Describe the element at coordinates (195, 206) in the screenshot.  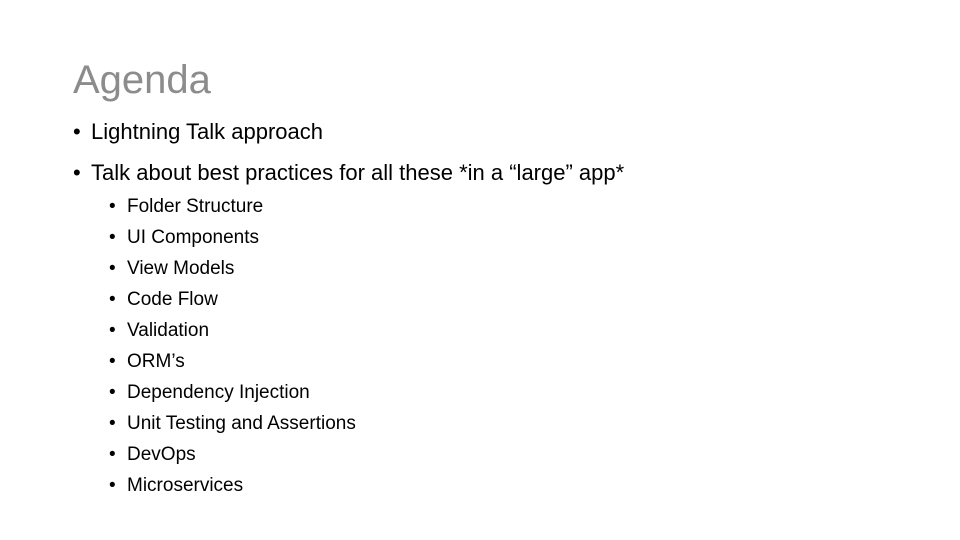
I see `sub-bullet-text: Folder Structure` at that location.